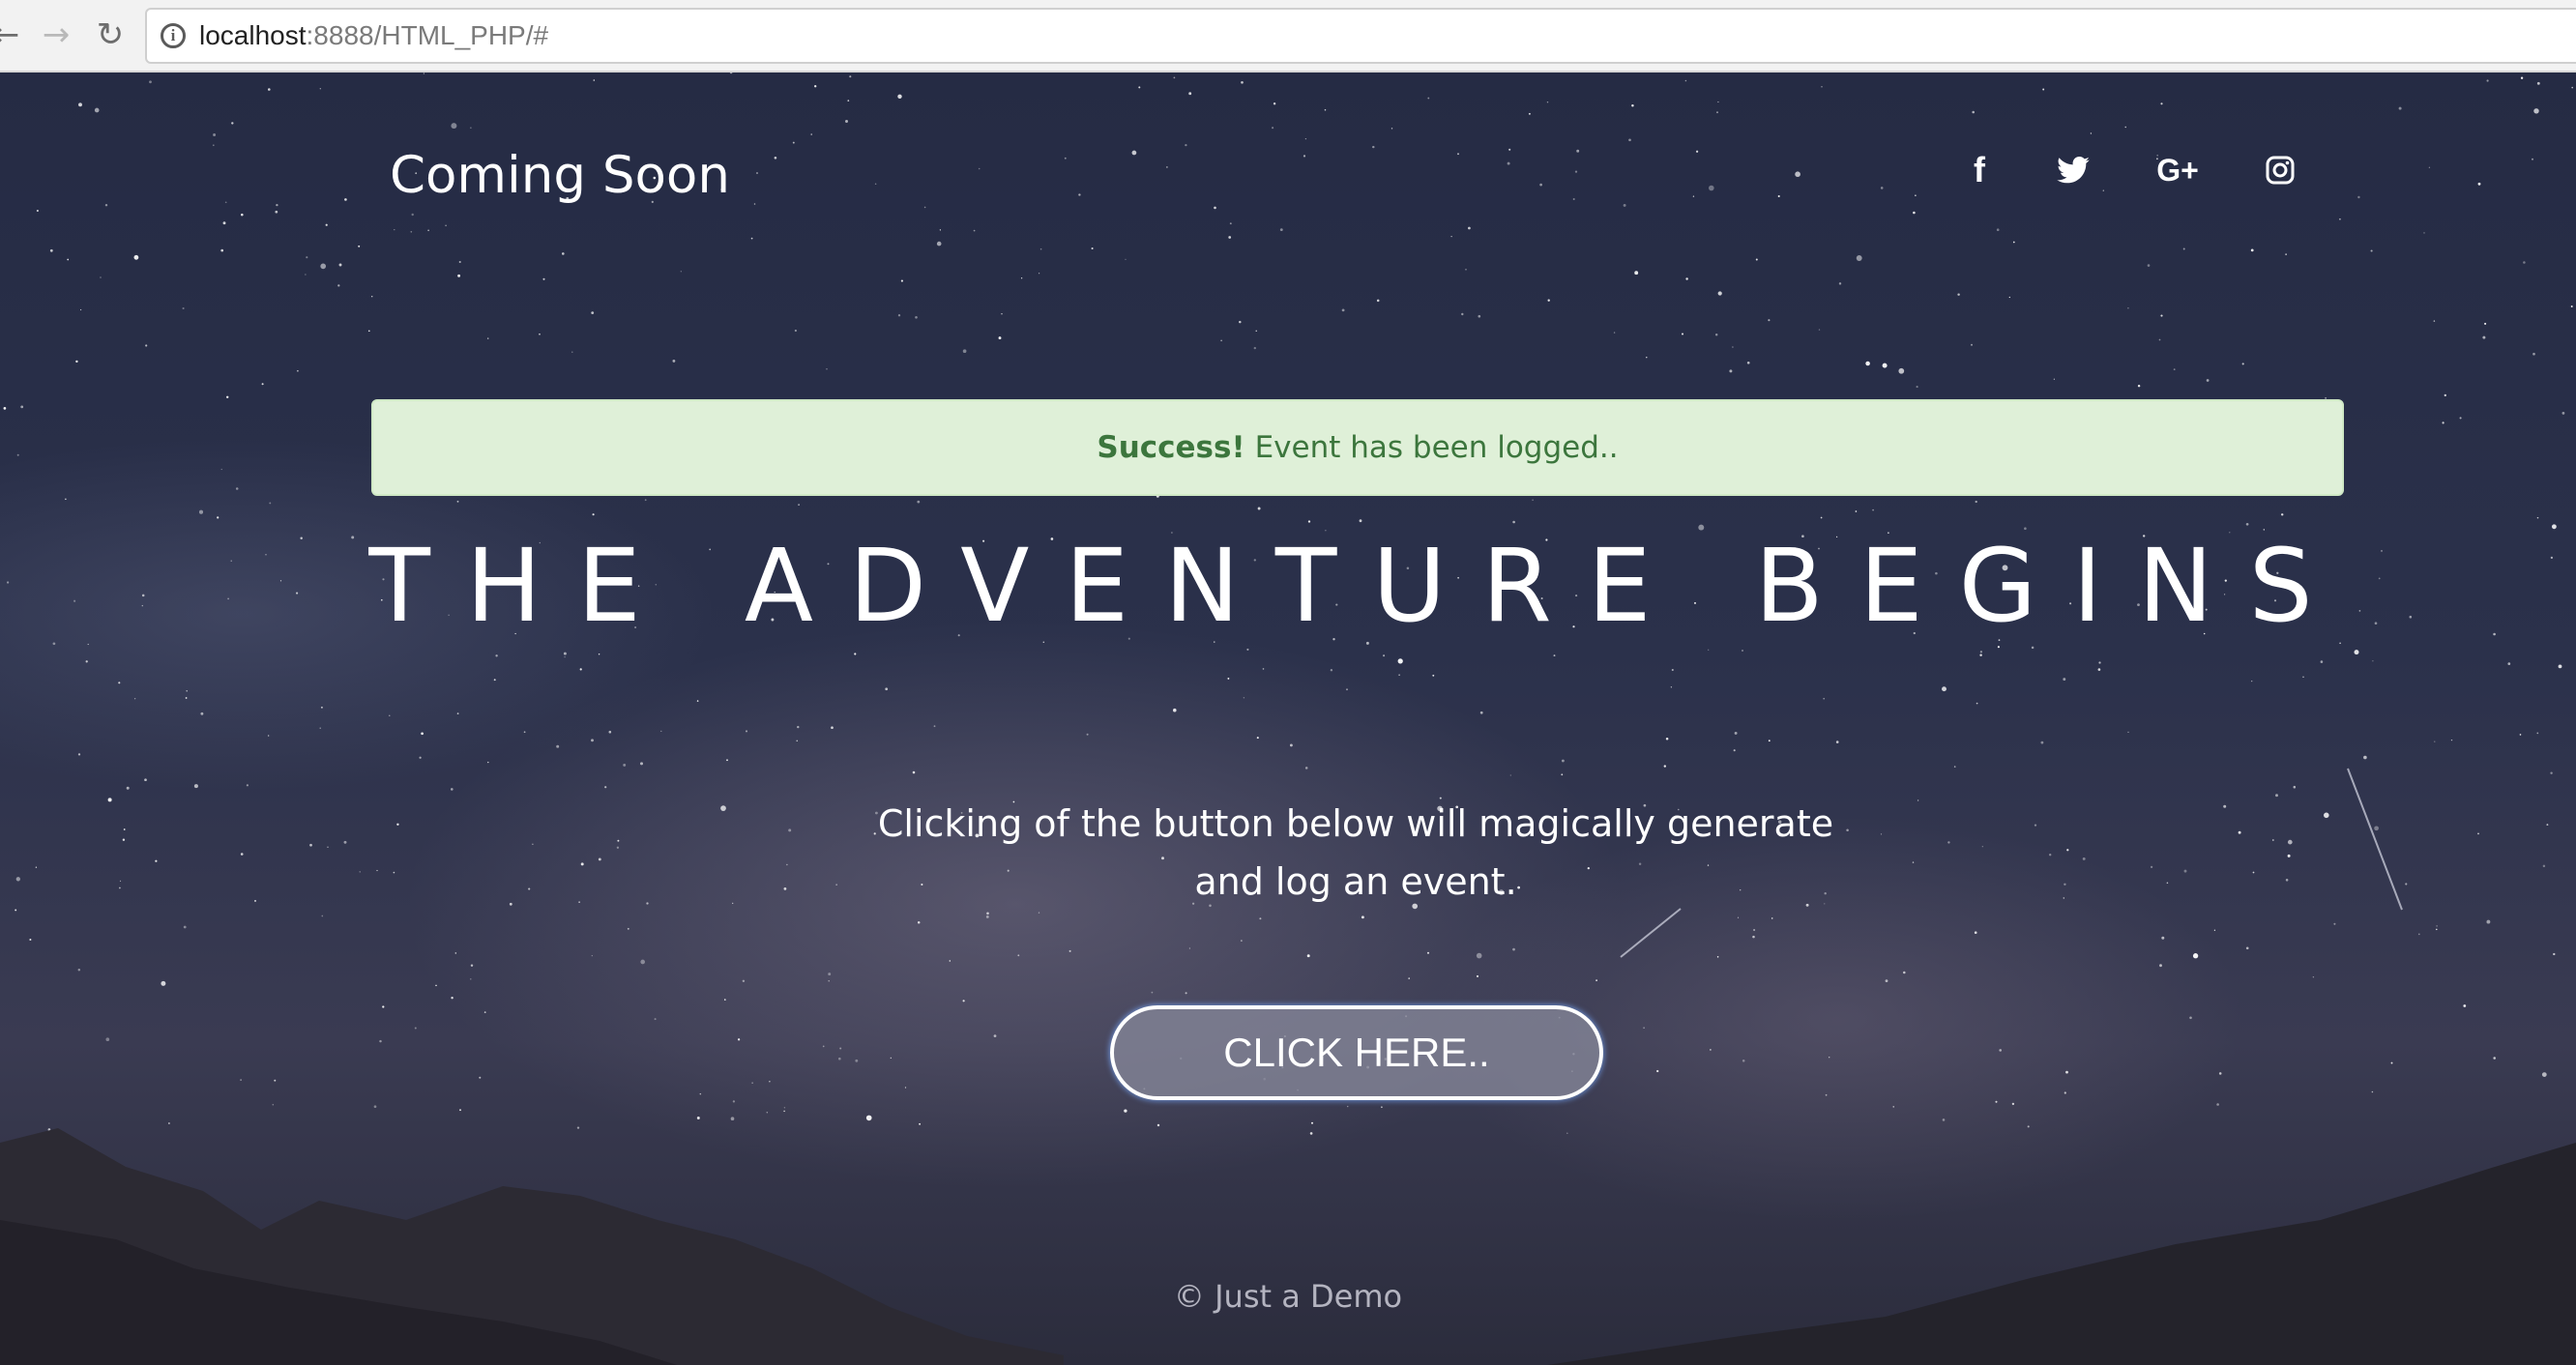 This screenshot has width=2576, height=1365. Describe the element at coordinates (56, 34) in the screenshot. I see `forward-arrow-icon: →` at that location.